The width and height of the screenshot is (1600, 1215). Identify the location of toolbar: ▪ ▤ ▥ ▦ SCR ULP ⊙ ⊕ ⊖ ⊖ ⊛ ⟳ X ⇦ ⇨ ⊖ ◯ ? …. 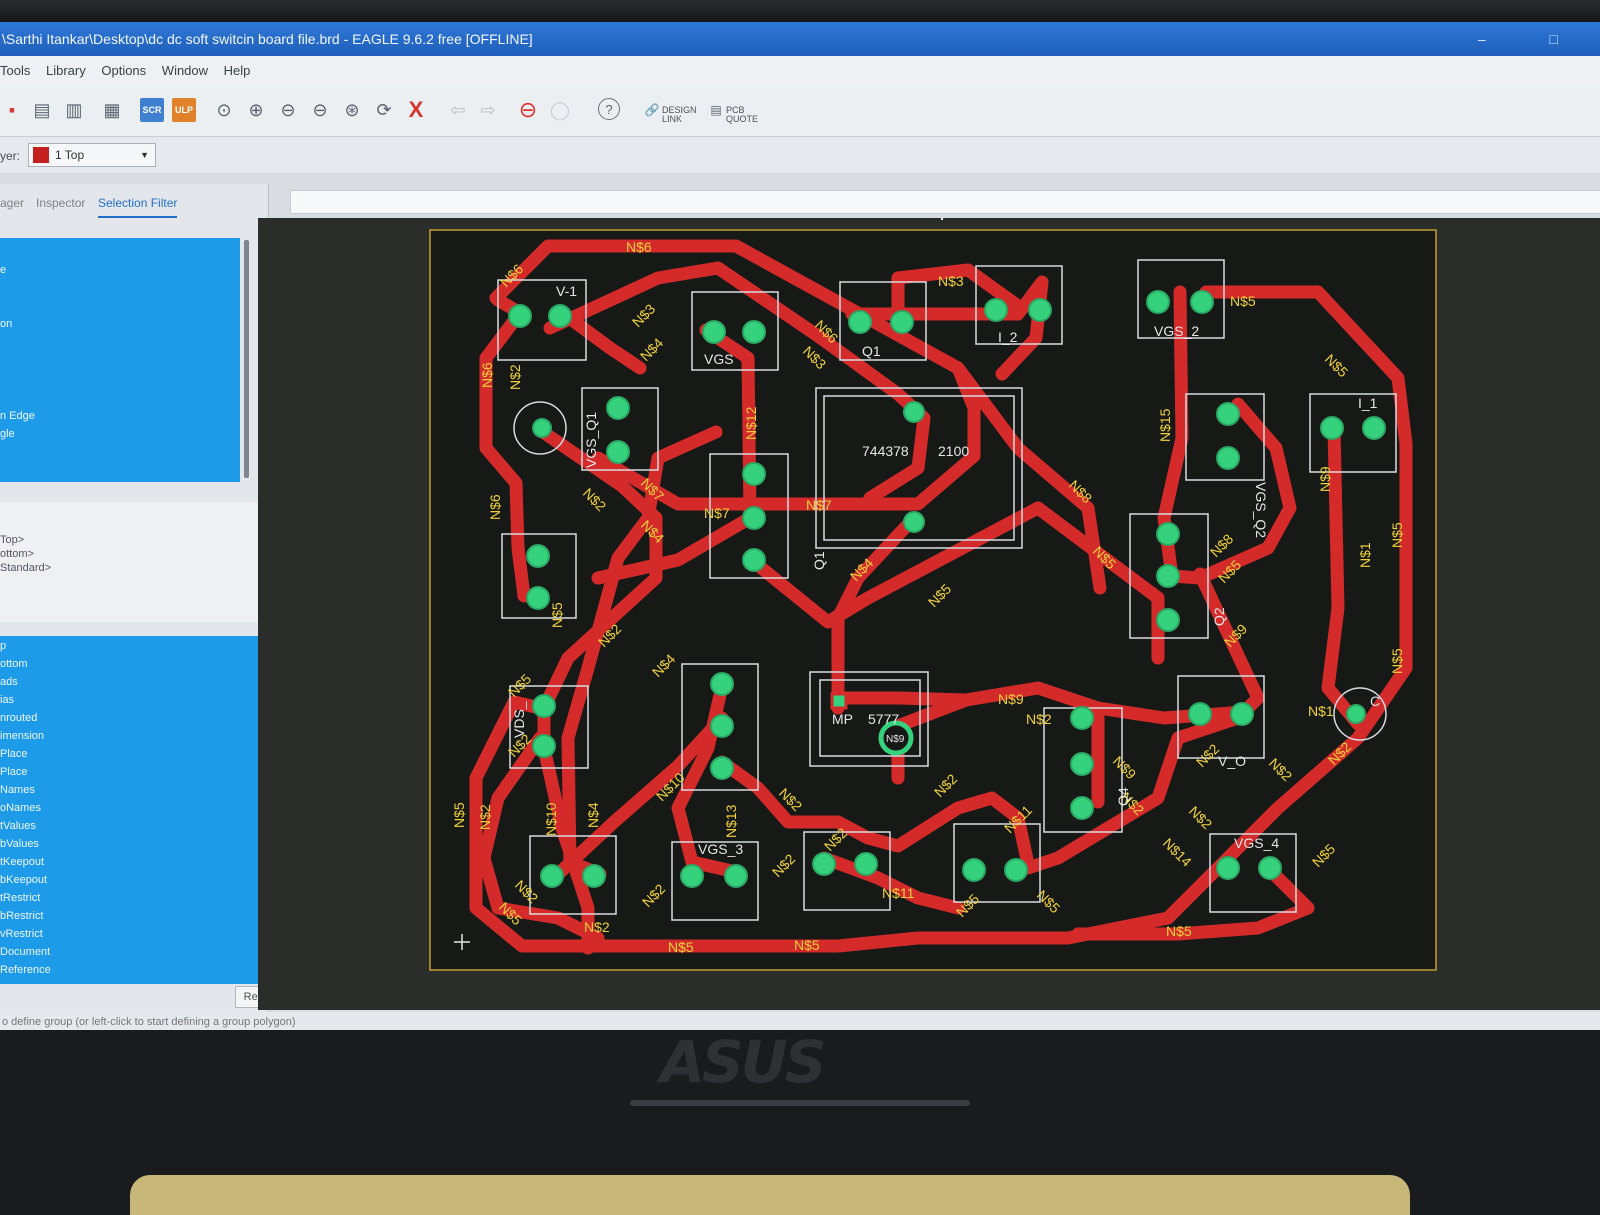
(800, 111).